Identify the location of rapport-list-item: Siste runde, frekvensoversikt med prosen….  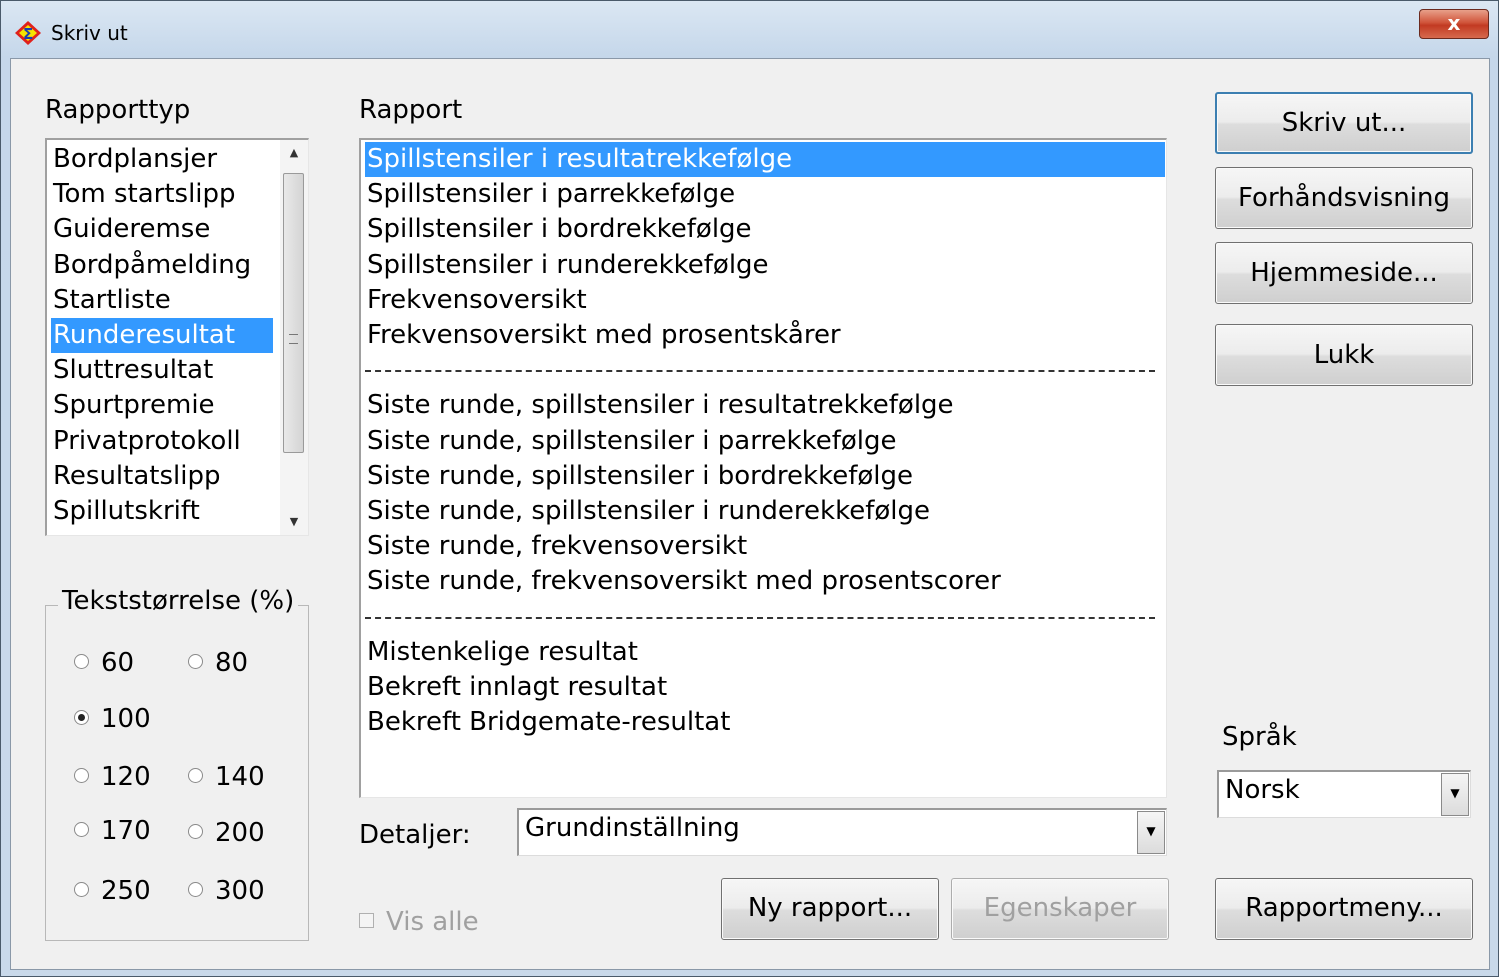
(765, 581).